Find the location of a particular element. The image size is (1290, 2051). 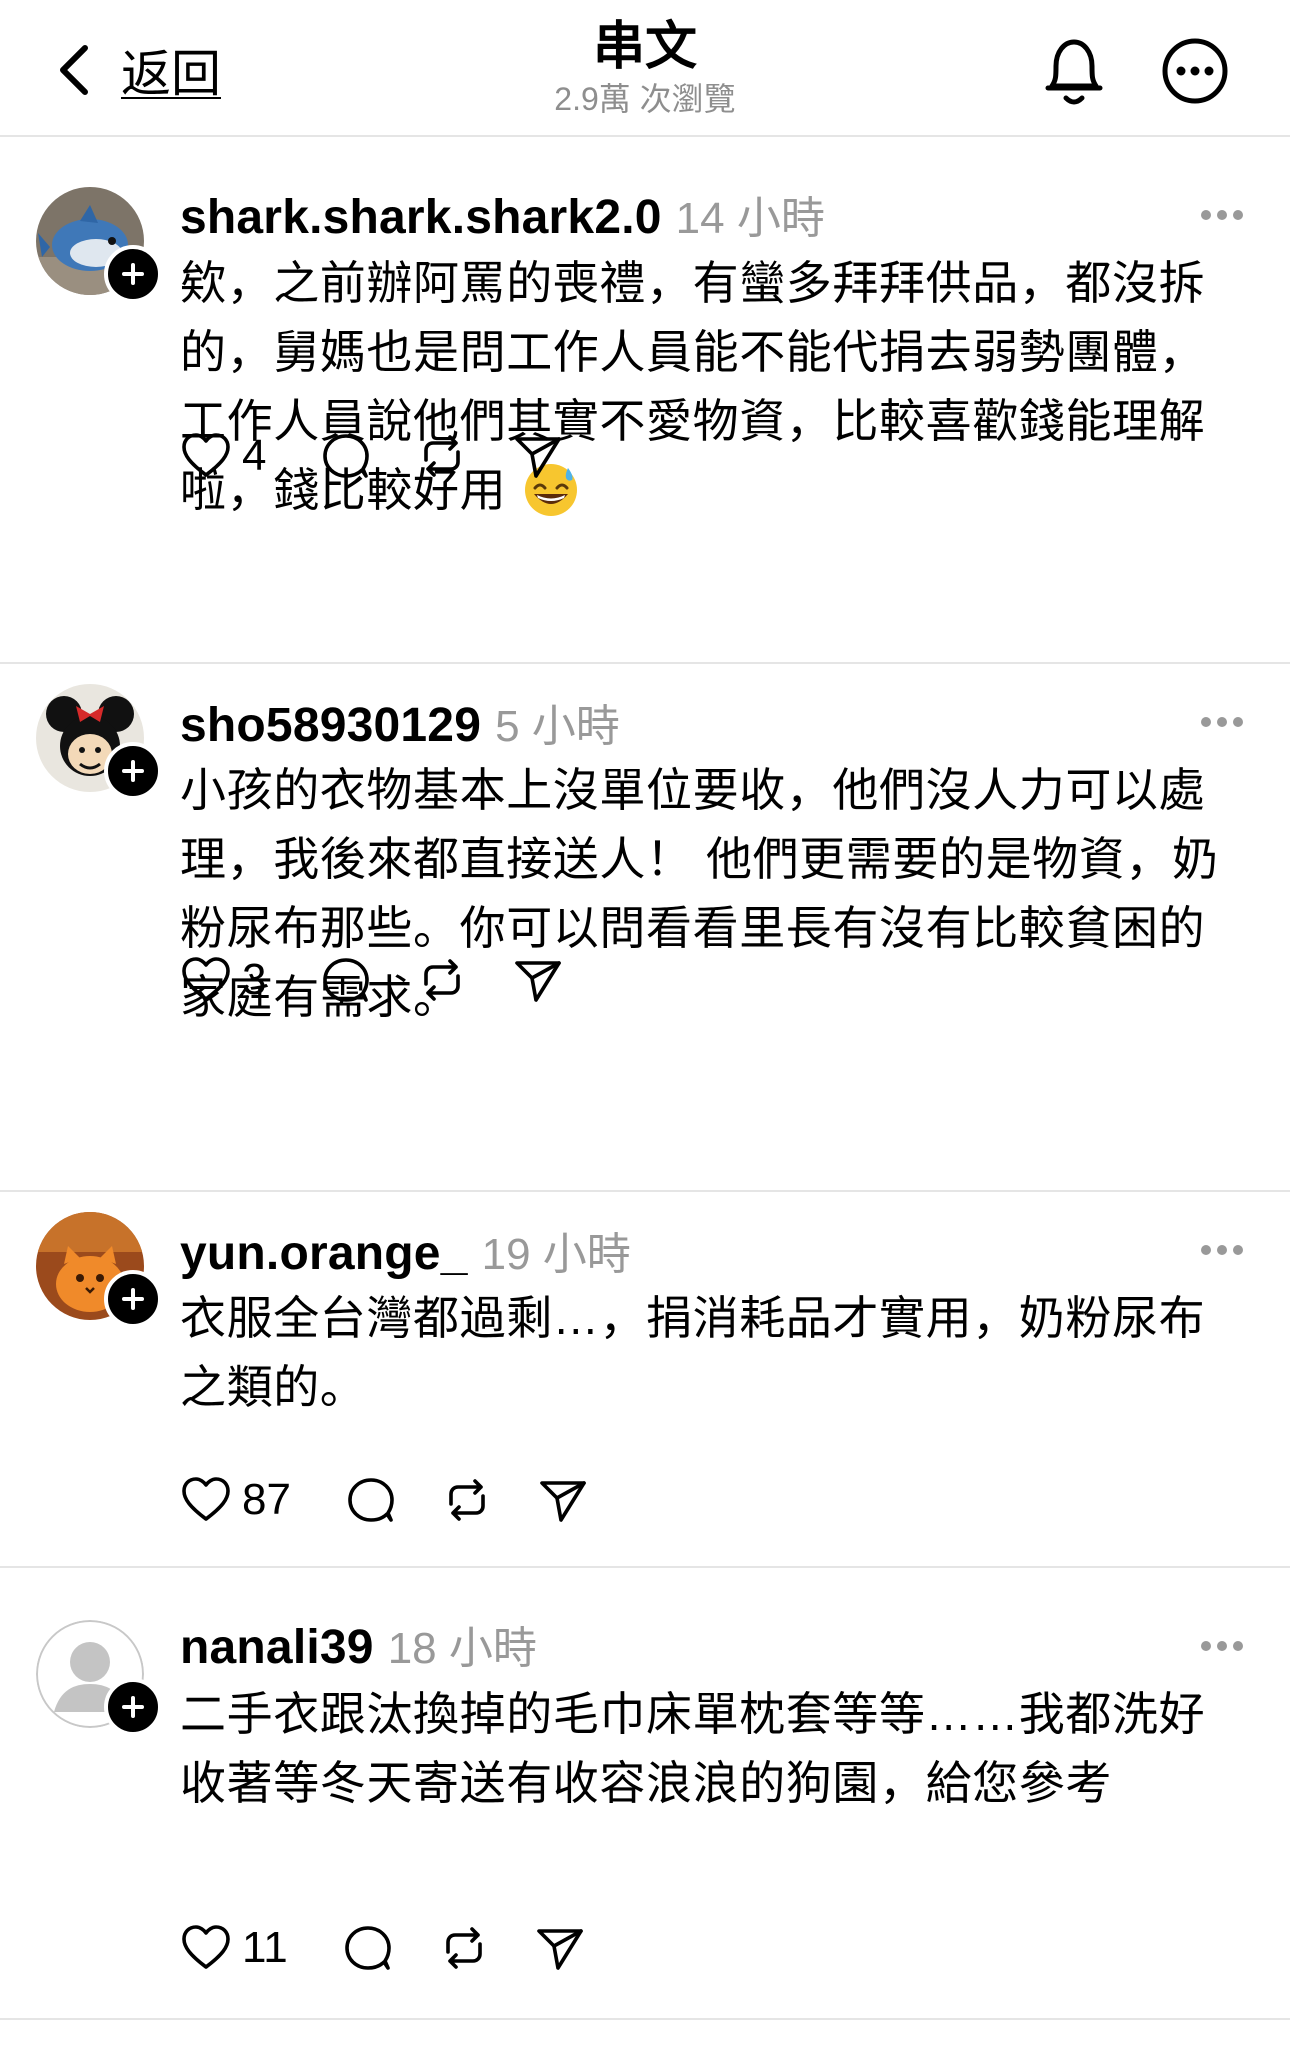

username: nanali39 is located at coordinates (277, 1647).